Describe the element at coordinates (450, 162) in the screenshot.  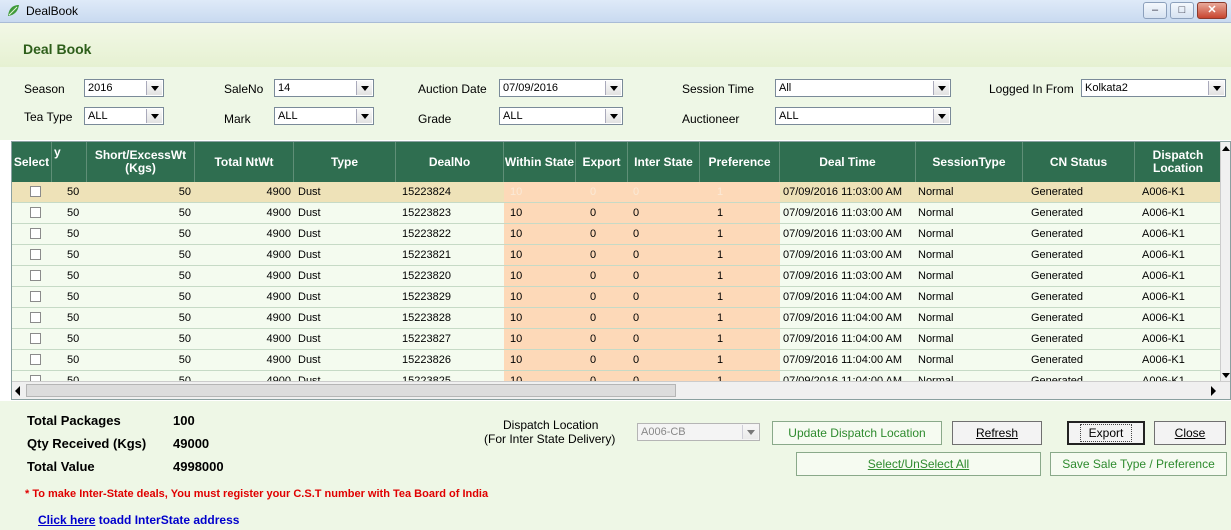
I see `col-header-dealno: DealNo` at that location.